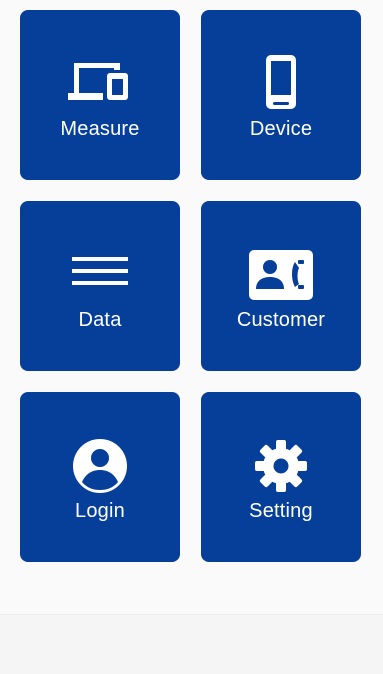 Image resolution: width=383 pixels, height=674 pixels. What do you see at coordinates (281, 466) in the screenshot?
I see `gear-icon` at bounding box center [281, 466].